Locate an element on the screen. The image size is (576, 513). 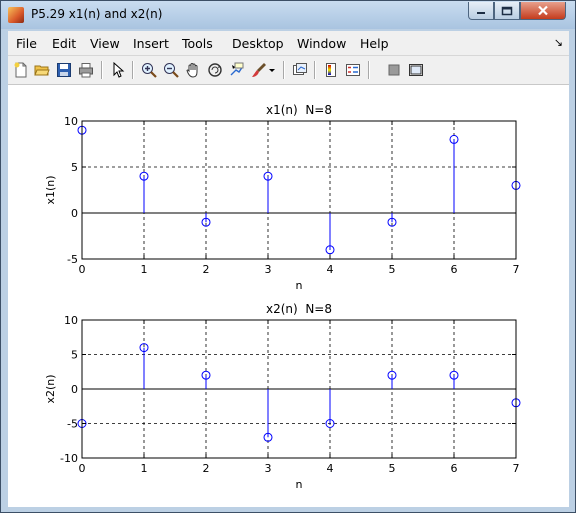
maximize-button is located at coordinates (507, 11).